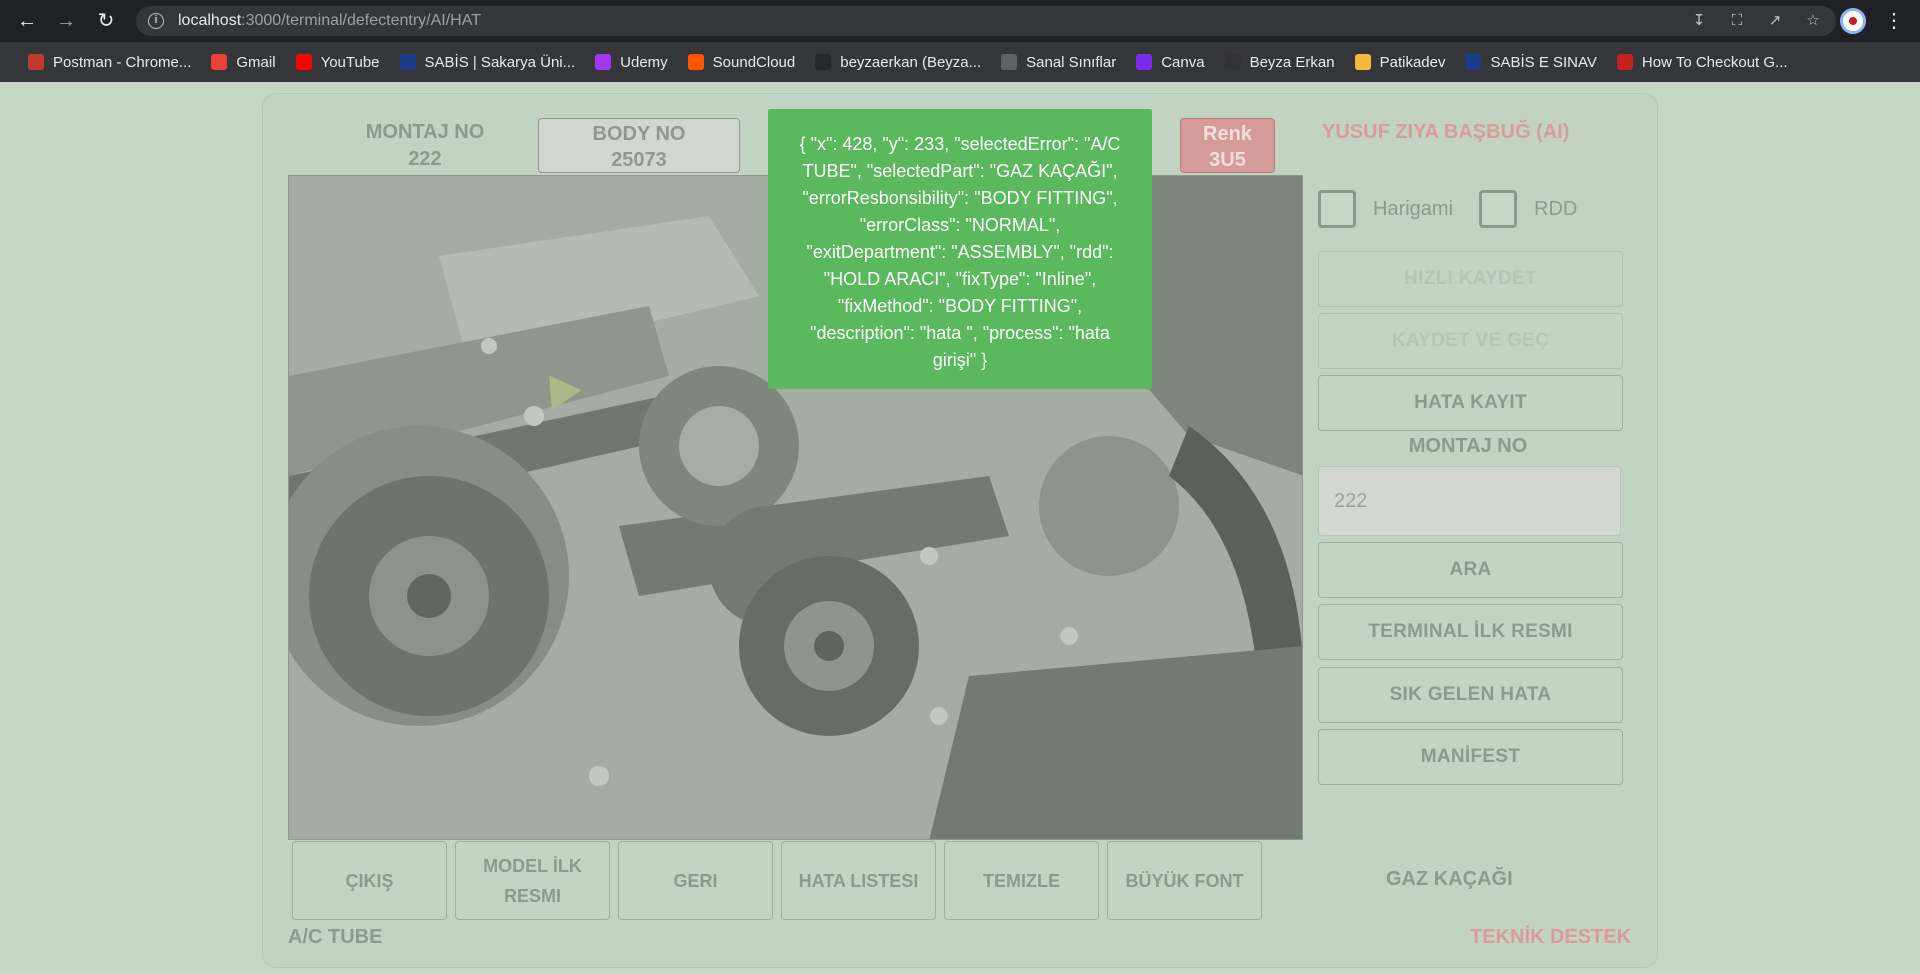  What do you see at coordinates (1362, 62) in the screenshot?
I see `patika-icon` at bounding box center [1362, 62].